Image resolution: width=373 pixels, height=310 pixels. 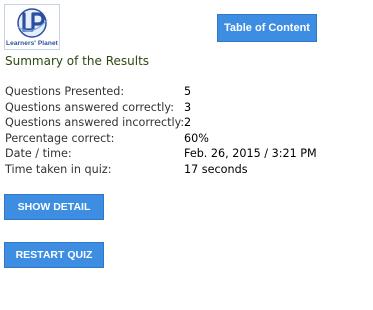 What do you see at coordinates (216, 169) in the screenshot?
I see `result-value: 17 seconds` at bounding box center [216, 169].